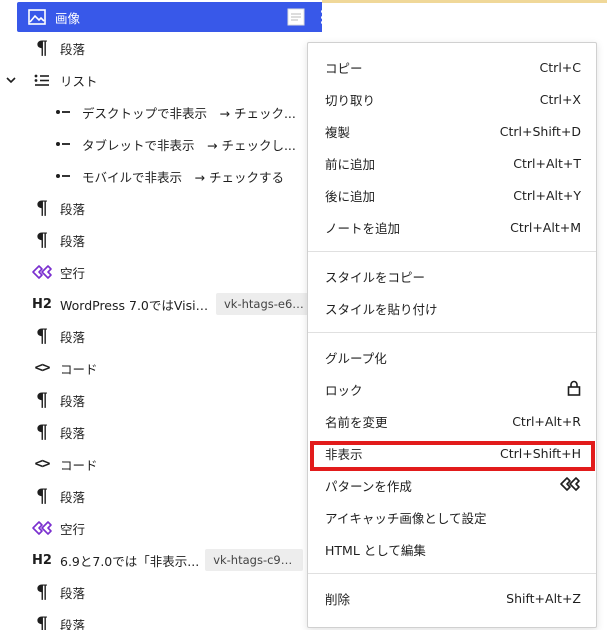 This screenshot has height=630, width=607. Describe the element at coordinates (11, 80) in the screenshot. I see `chevron-down-icon` at that location.